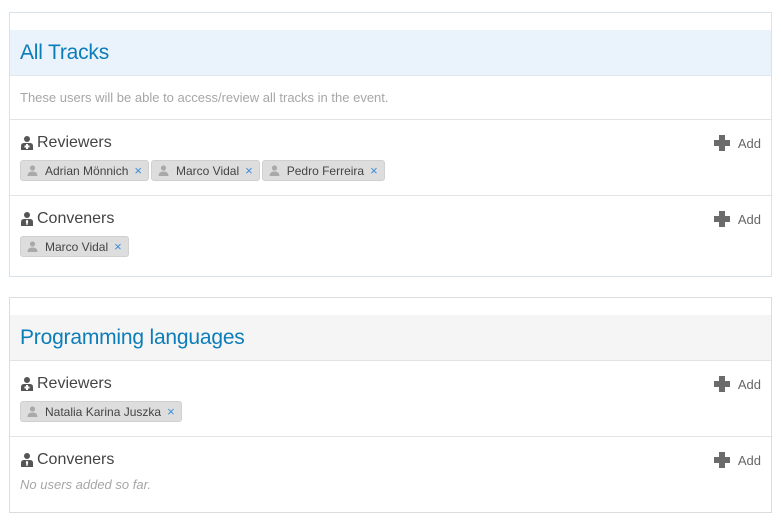 The height and width of the screenshot is (526, 781). I want to click on pl-conveners-label: Conveners, so click(76, 459).